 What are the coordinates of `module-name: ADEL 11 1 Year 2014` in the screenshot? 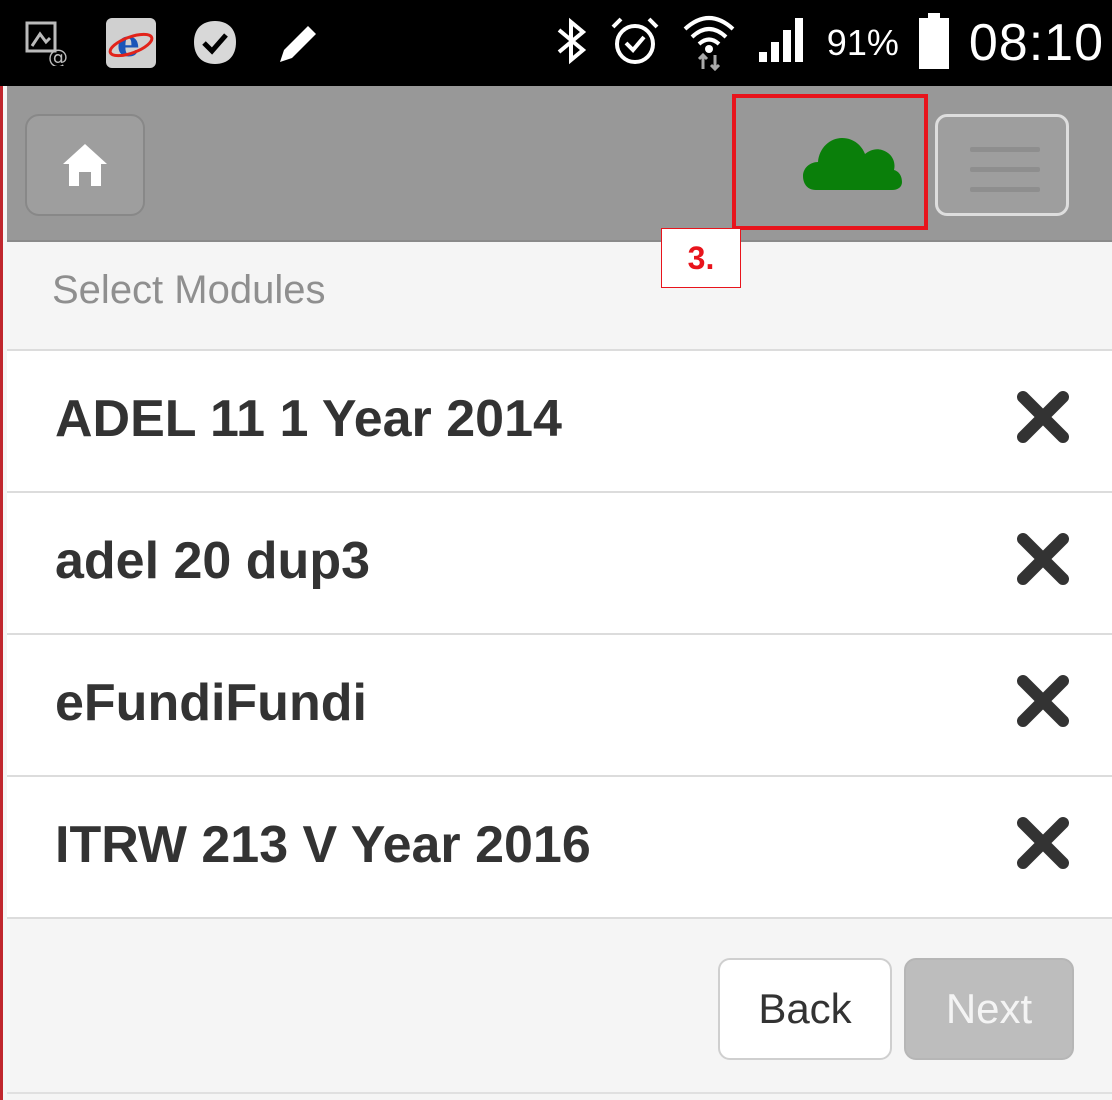 It's located at (308, 419).